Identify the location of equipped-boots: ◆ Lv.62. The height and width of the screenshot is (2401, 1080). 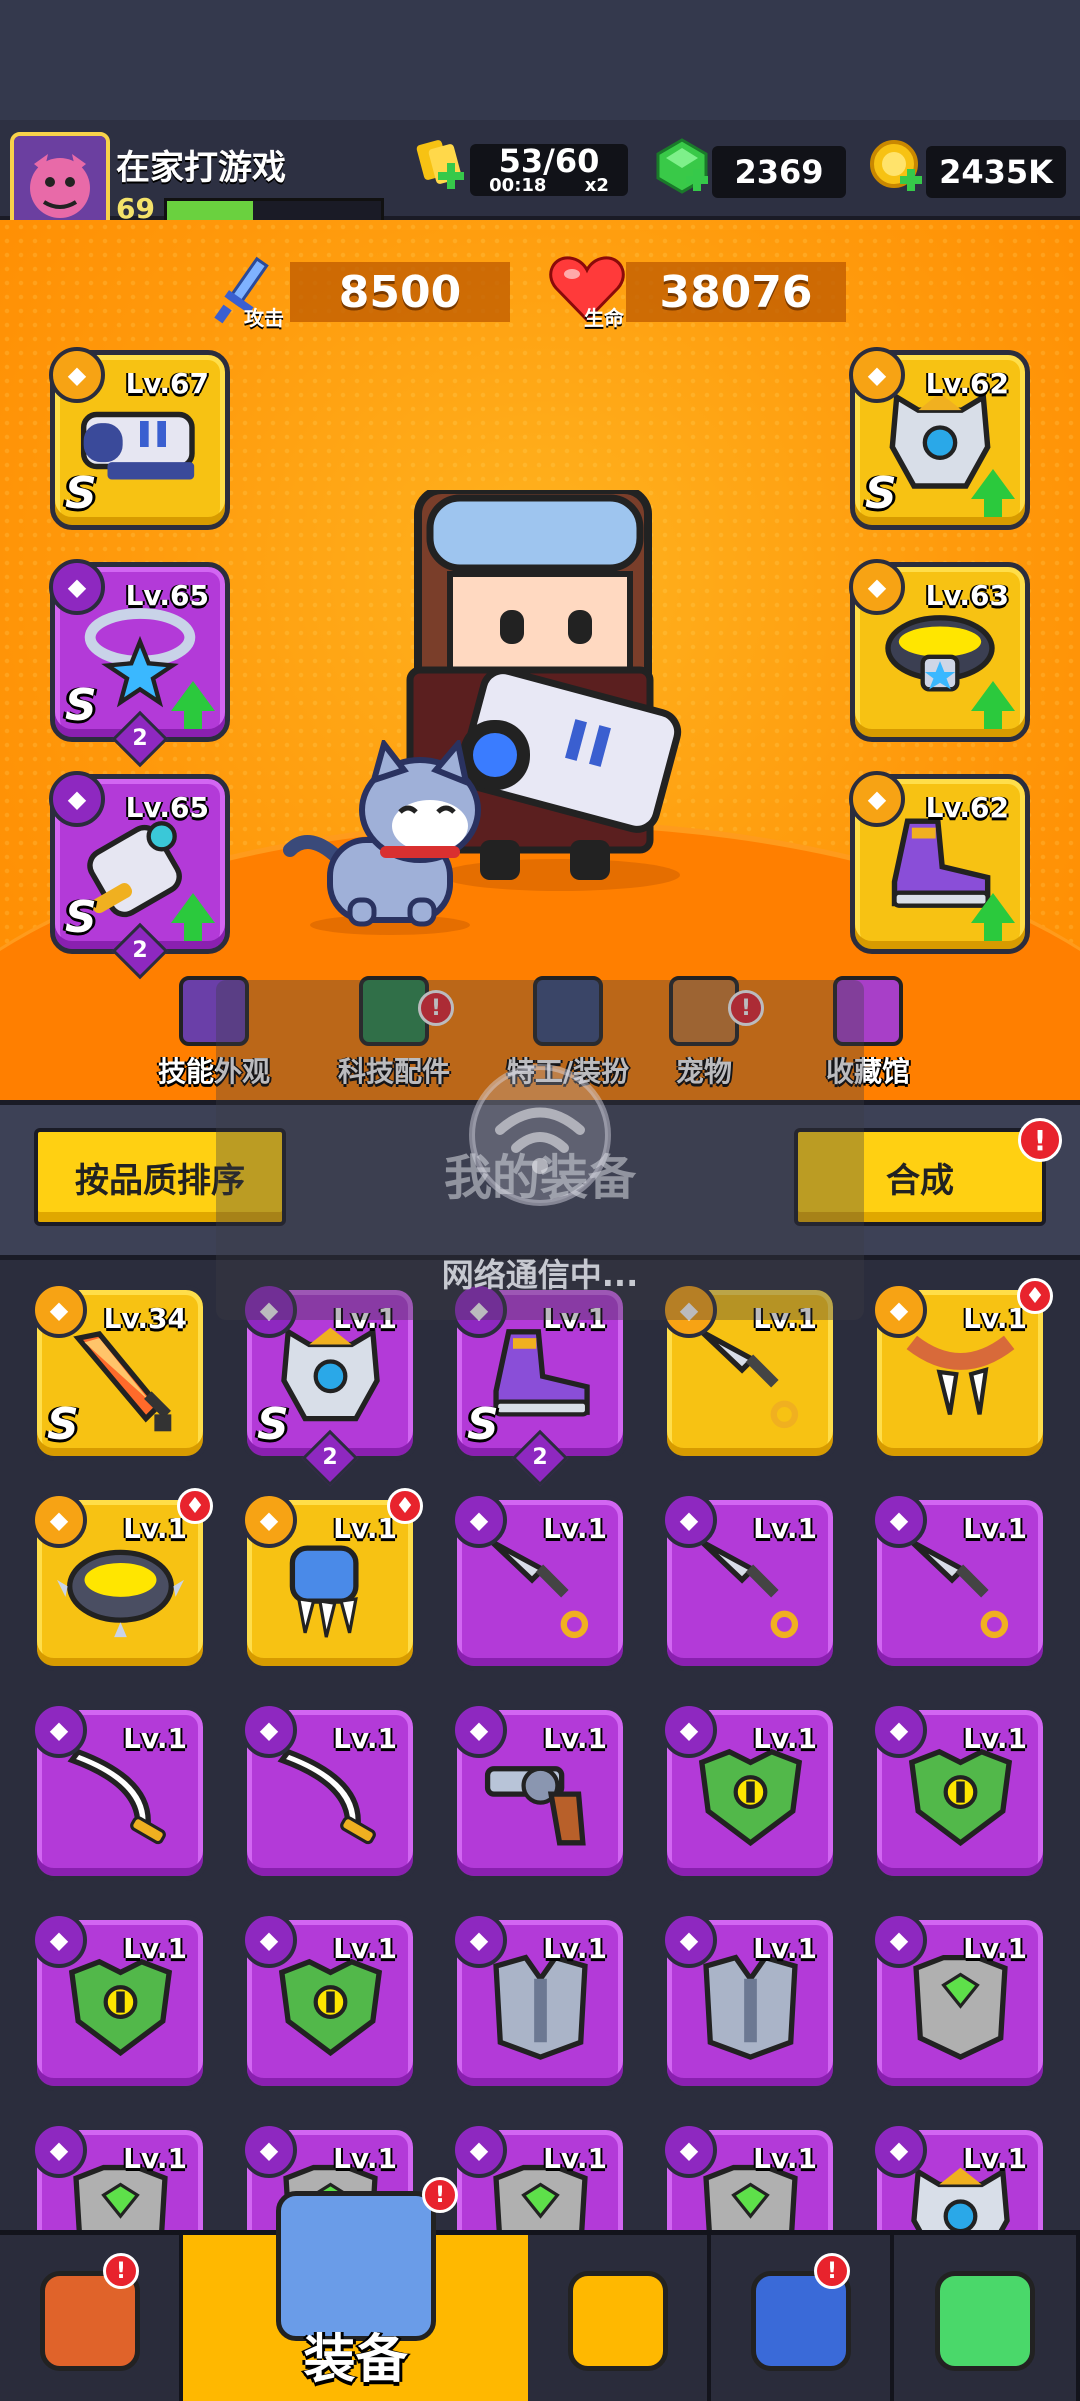
(939, 862).